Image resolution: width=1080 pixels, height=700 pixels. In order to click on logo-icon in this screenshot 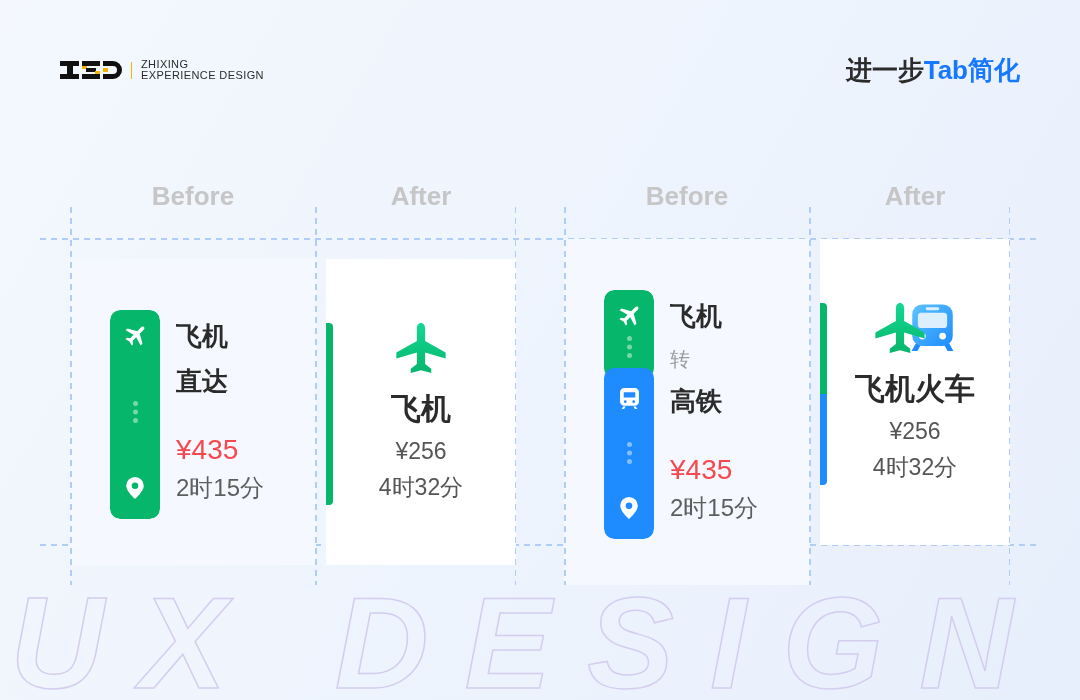, I will do `click(91, 70)`.